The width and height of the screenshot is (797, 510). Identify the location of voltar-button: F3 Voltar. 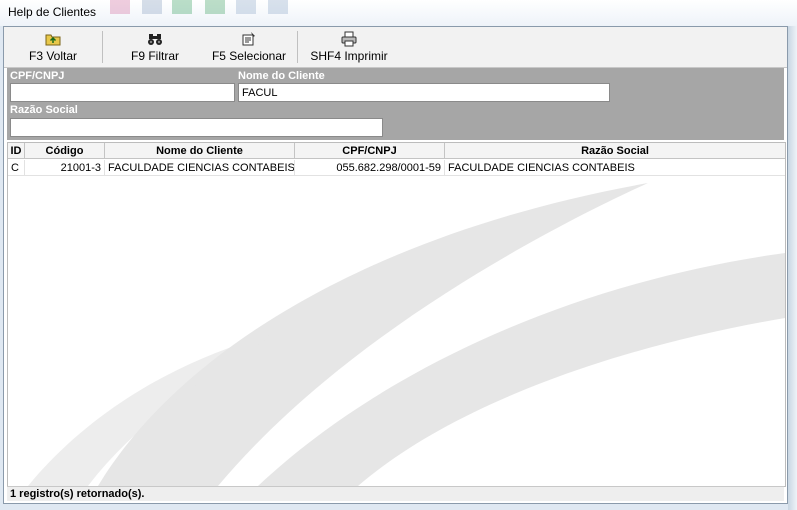
(53, 47).